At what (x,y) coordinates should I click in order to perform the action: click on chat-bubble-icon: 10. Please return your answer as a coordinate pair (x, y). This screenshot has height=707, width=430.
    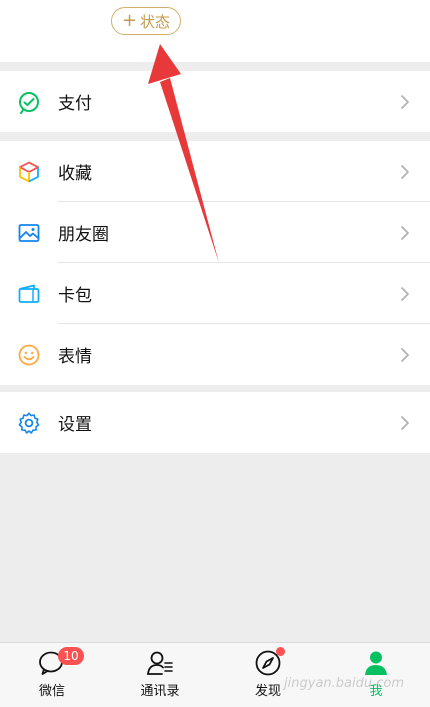
    Looking at the image, I should click on (61, 662).